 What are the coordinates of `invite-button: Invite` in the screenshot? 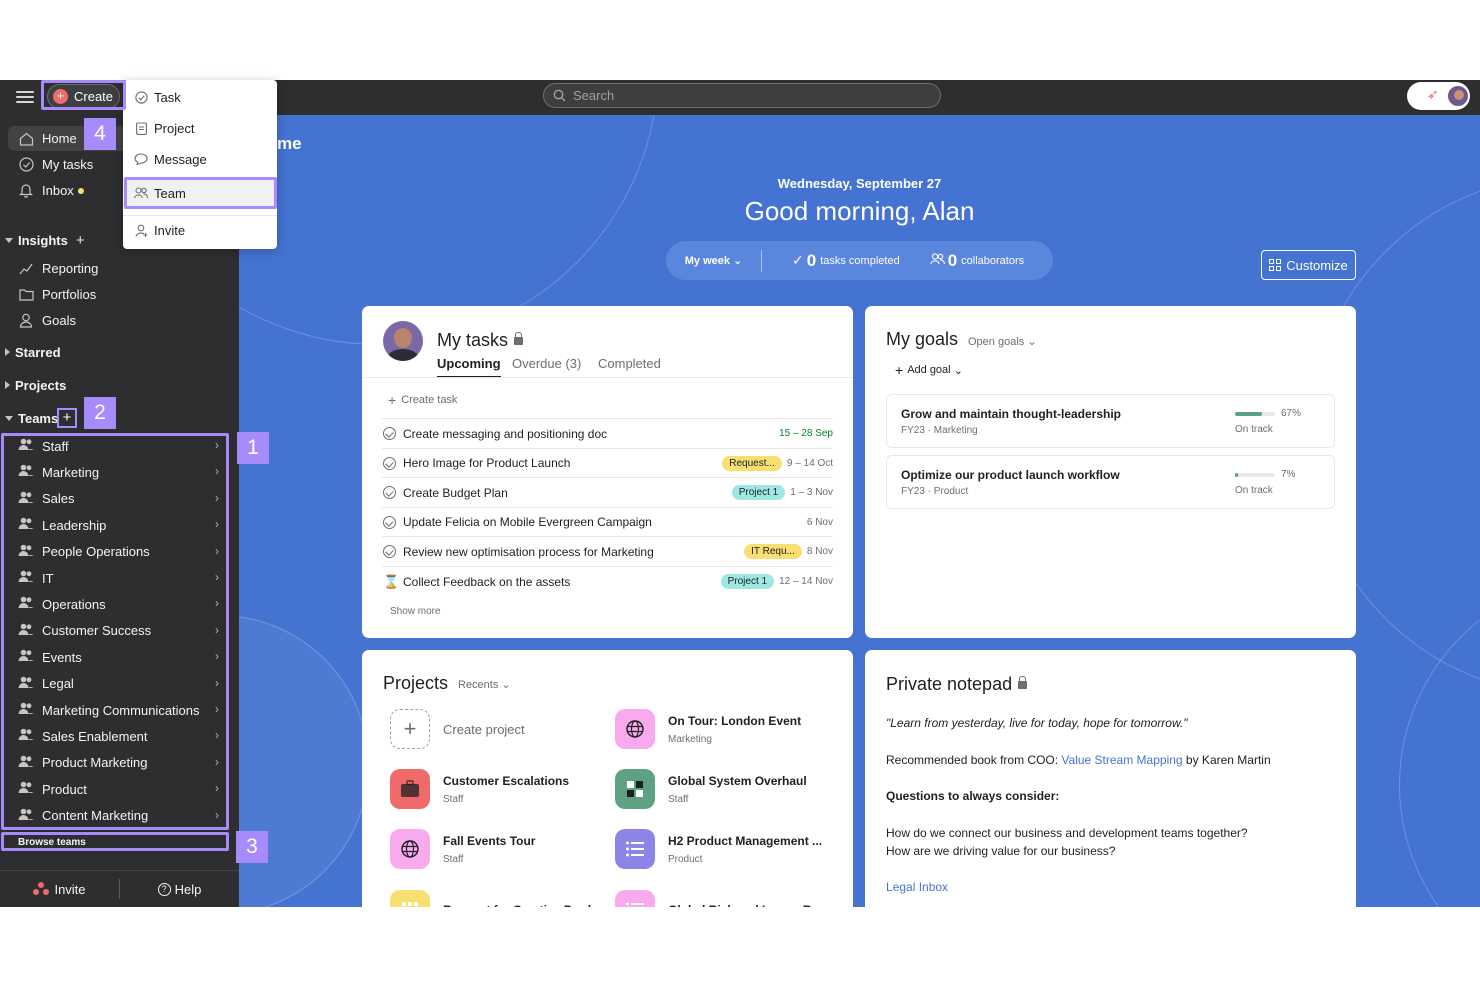 It's located at (59, 889).